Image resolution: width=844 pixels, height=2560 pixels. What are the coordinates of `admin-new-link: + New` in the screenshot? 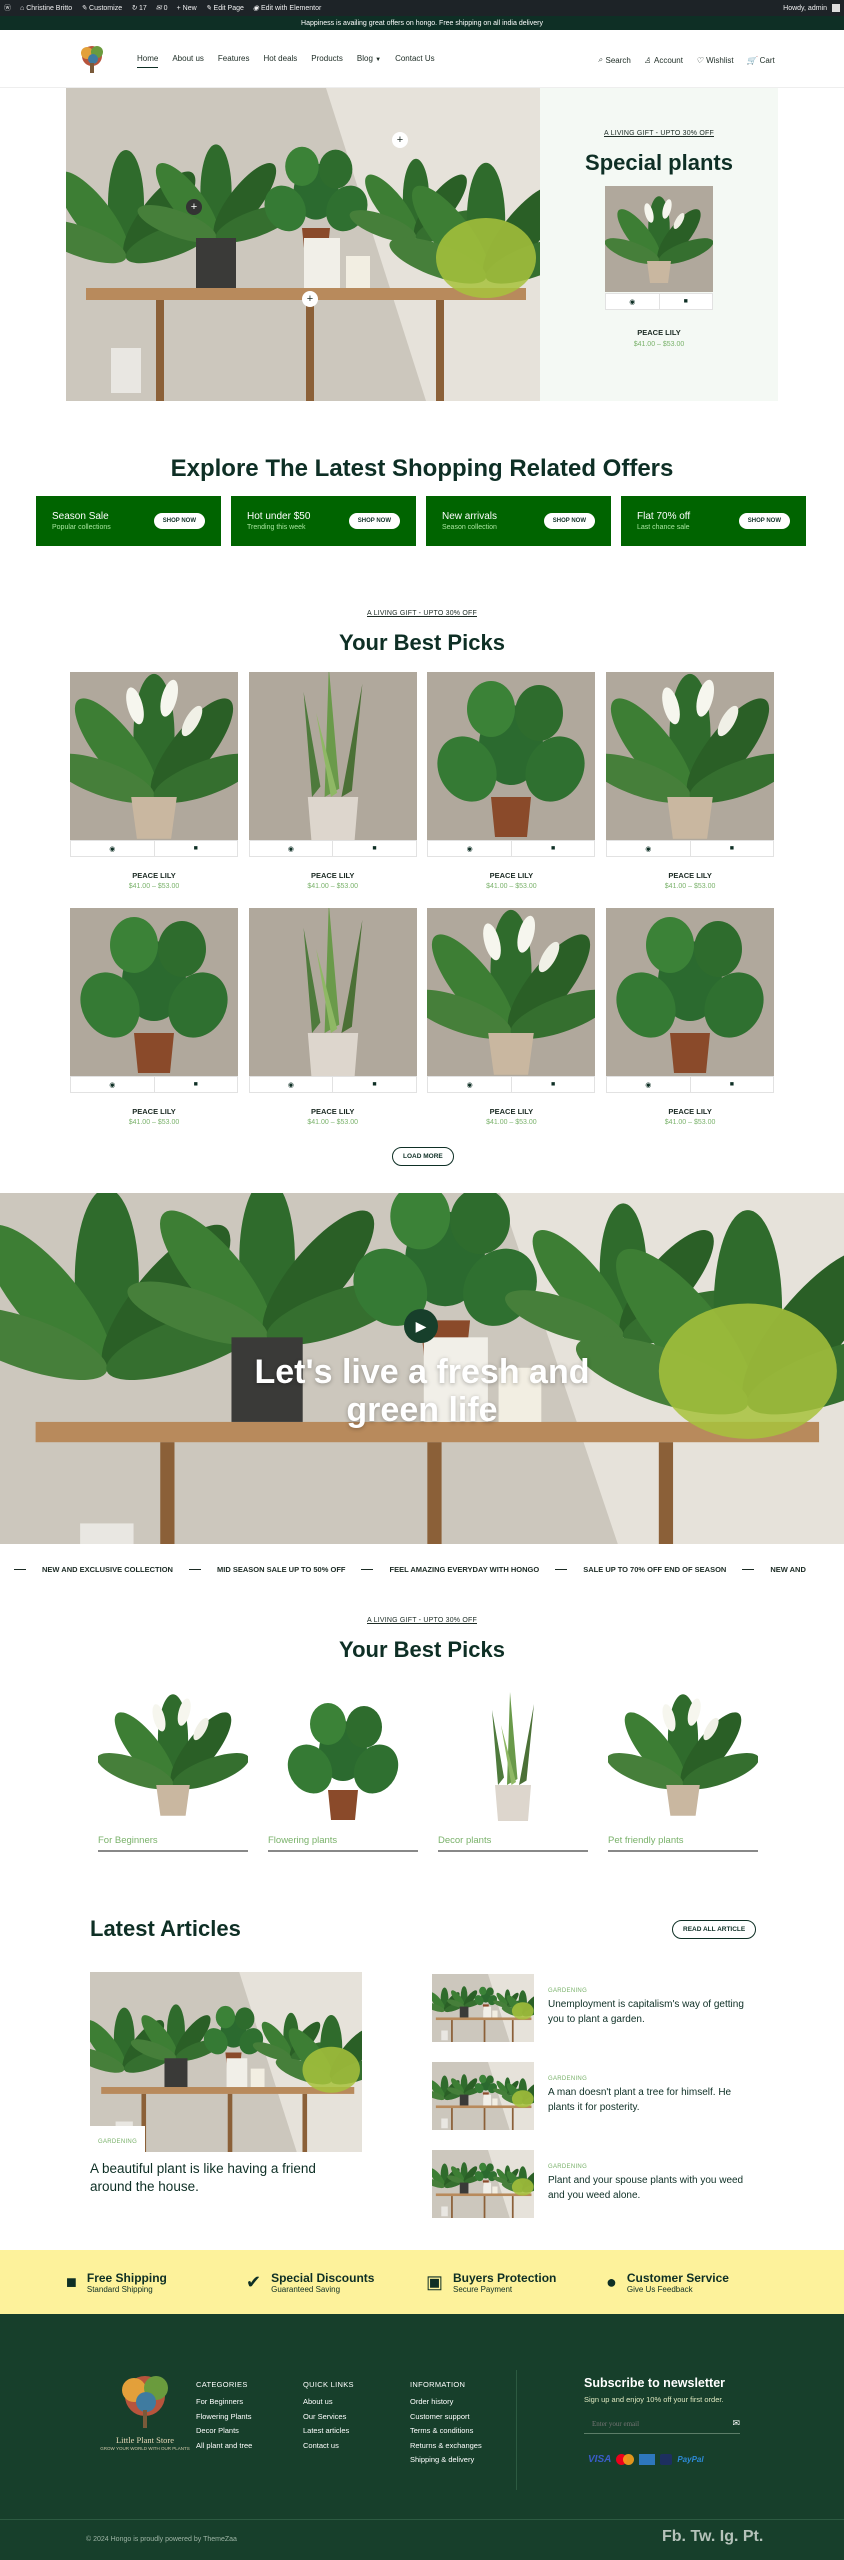 It's located at (187, 8).